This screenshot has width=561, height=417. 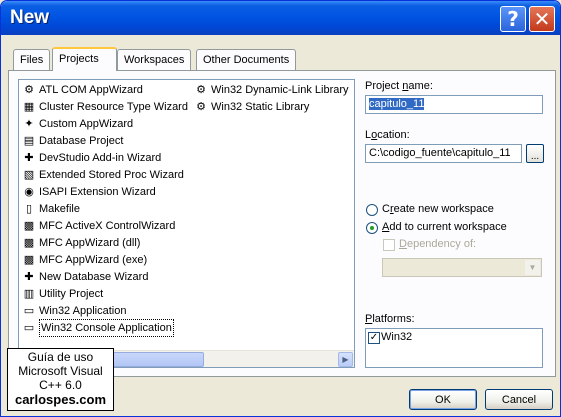 I want to click on tab-other-documents-label: Other Documents, so click(x=246, y=60).